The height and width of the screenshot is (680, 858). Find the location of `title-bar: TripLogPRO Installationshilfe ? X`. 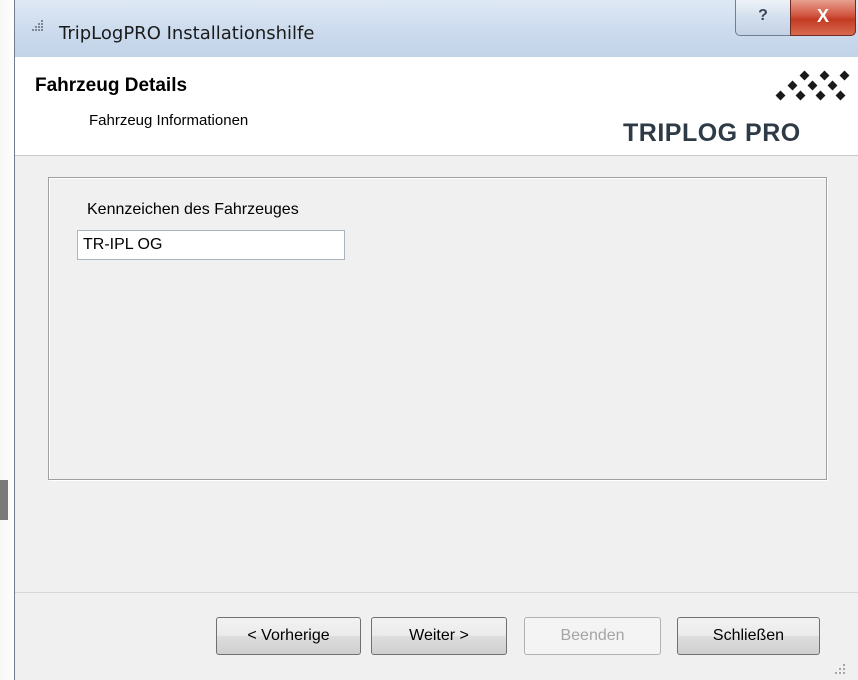

title-bar: TripLogPRO Installationshilfe ? X is located at coordinates (436, 29).